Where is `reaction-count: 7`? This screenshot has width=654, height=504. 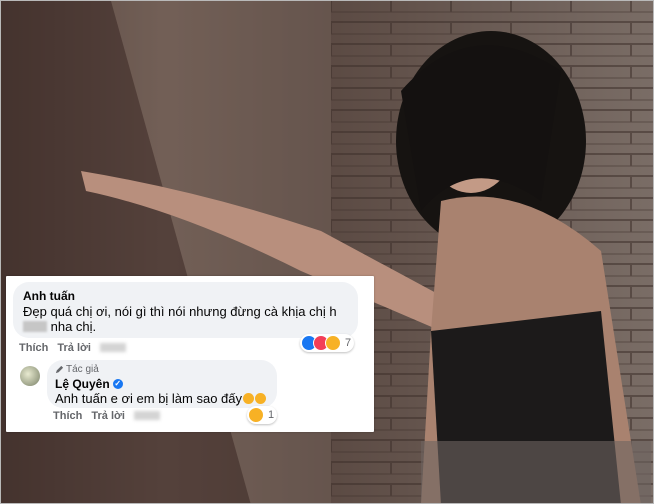
reaction-count: 7 is located at coordinates (348, 343).